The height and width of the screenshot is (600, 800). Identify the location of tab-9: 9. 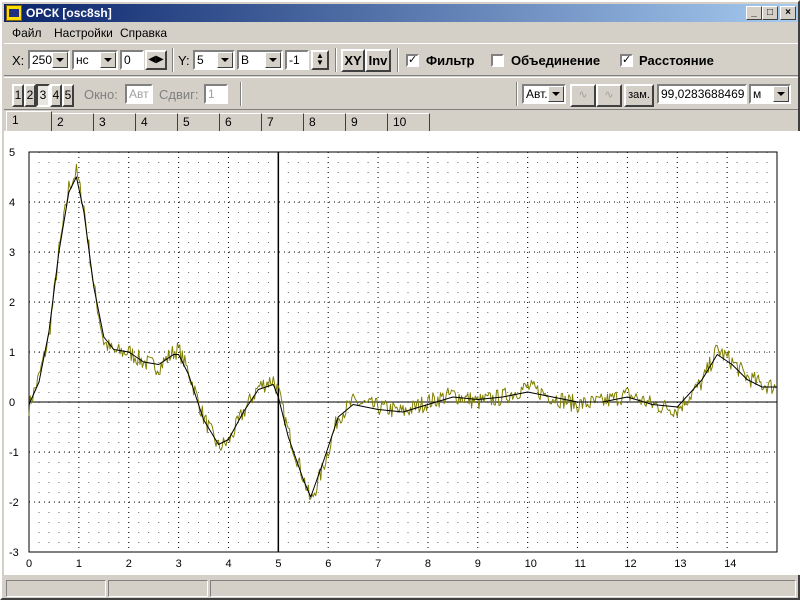
(367, 122).